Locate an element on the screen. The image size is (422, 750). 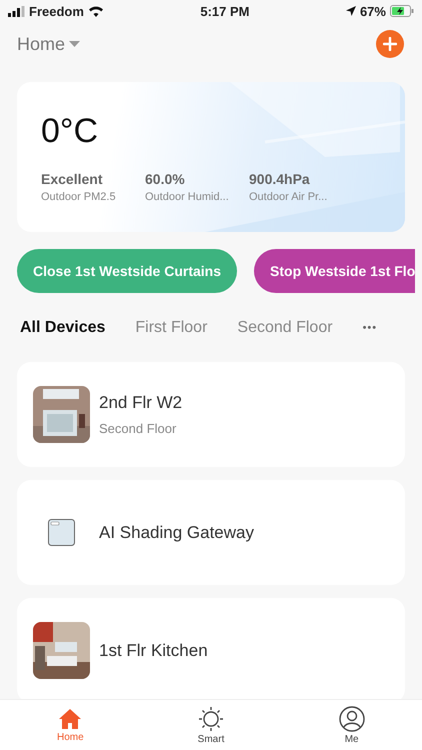
gateway-icon is located at coordinates (61, 532).